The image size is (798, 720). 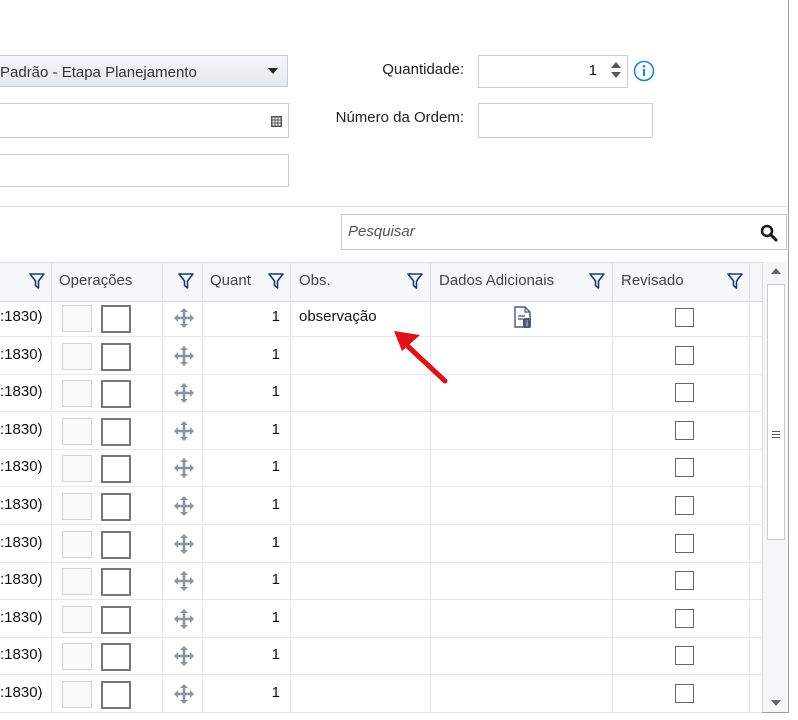 What do you see at coordinates (26, 282) in the screenshot?
I see `column-header-code` at bounding box center [26, 282].